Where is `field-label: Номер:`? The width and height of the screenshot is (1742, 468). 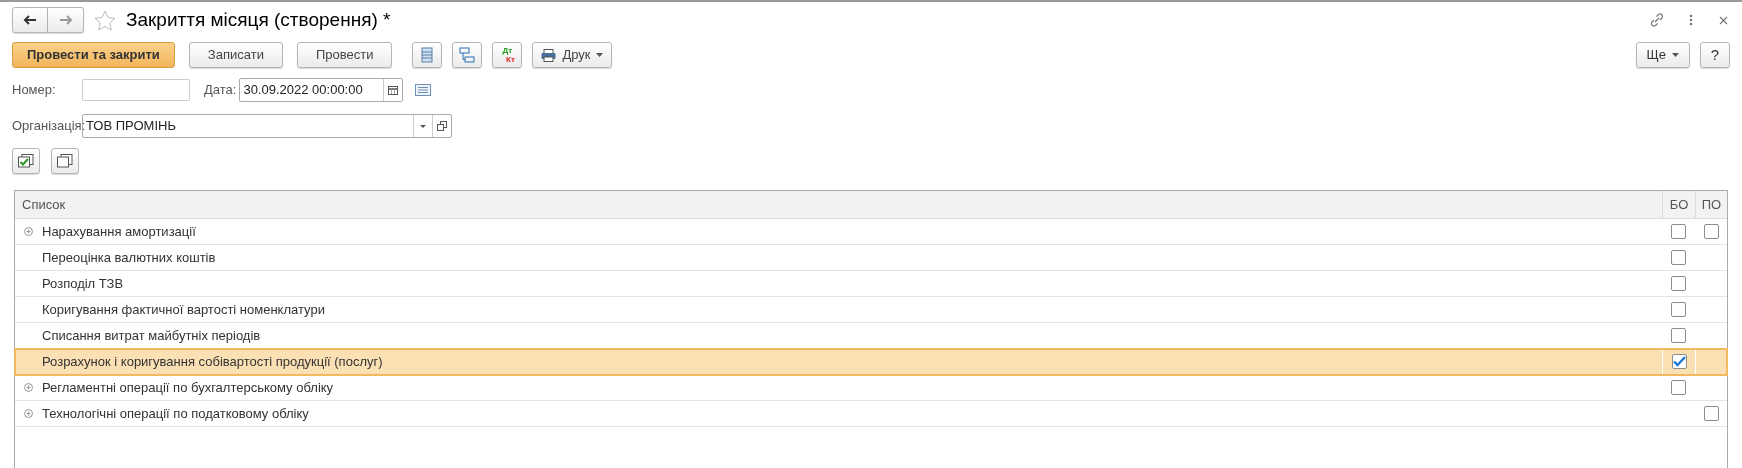
field-label: Номер: is located at coordinates (34, 90).